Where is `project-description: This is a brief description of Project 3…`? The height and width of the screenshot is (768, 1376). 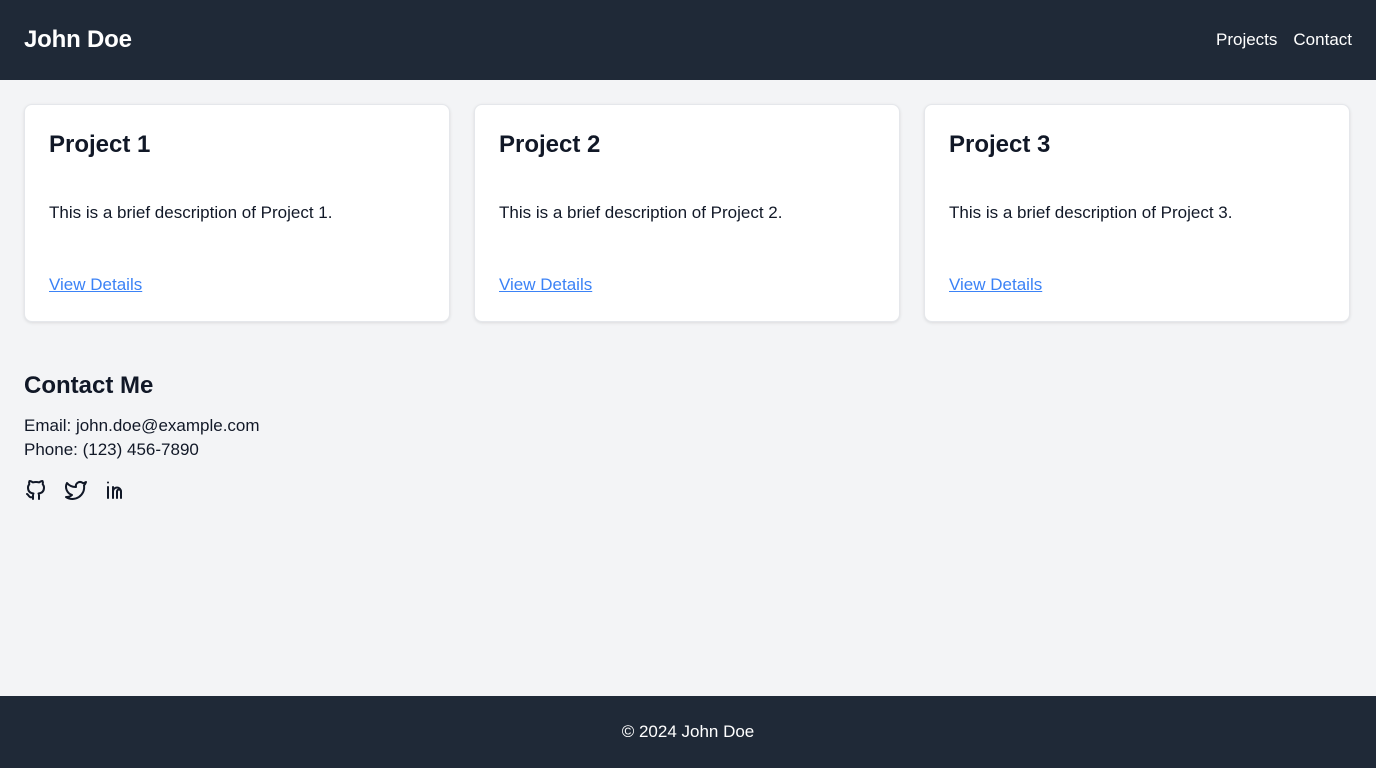 project-description: This is a brief description of Project 3… is located at coordinates (1091, 212).